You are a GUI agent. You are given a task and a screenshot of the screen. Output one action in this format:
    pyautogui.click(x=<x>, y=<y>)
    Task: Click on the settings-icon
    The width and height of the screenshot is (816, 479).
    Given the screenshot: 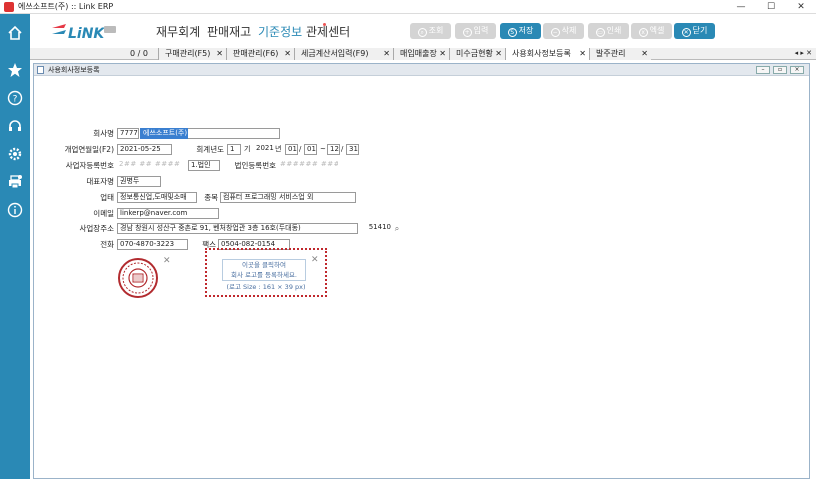 What is the action you would take?
    pyautogui.click(x=15, y=154)
    